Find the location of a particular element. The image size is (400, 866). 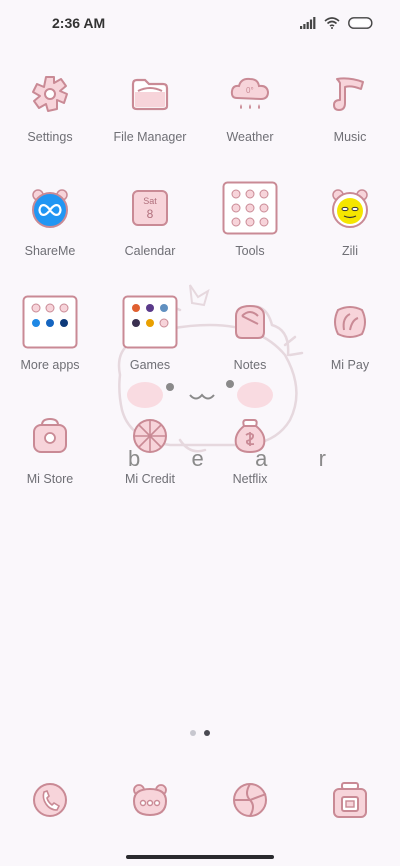

app-more-apps: More apps is located at coordinates (50, 345).